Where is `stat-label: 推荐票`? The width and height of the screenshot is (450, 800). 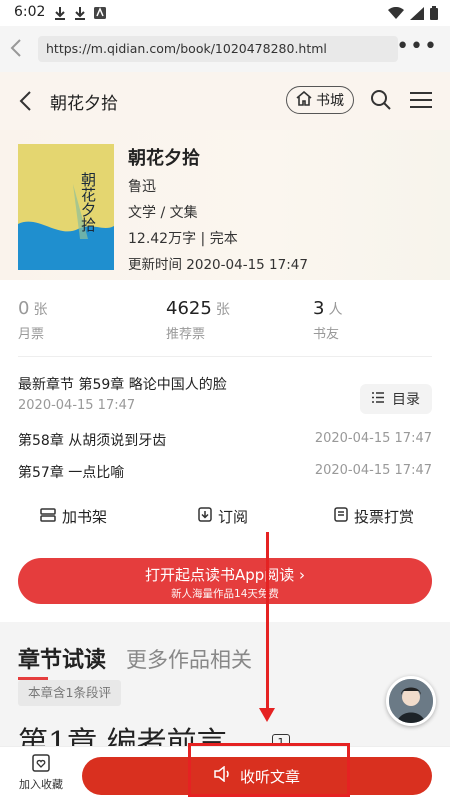 stat-label: 推荐票 is located at coordinates (186, 334).